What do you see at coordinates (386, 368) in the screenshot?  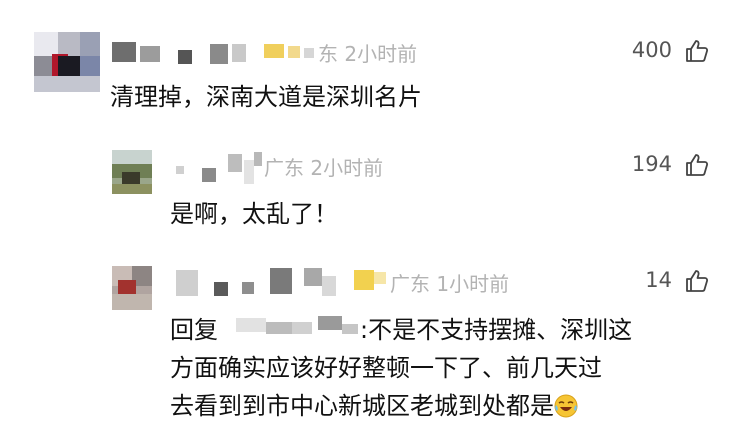 I see `comment-text-line-2: 方面确实应该好好整顿一下了、前几天过` at bounding box center [386, 368].